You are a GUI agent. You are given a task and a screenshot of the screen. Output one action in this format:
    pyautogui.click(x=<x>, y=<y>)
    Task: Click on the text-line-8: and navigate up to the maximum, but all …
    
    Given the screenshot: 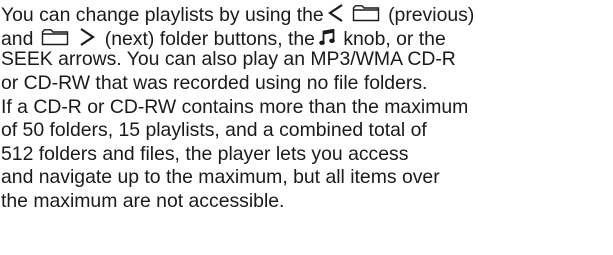 What is the action you would take?
    pyautogui.click(x=220, y=177)
    